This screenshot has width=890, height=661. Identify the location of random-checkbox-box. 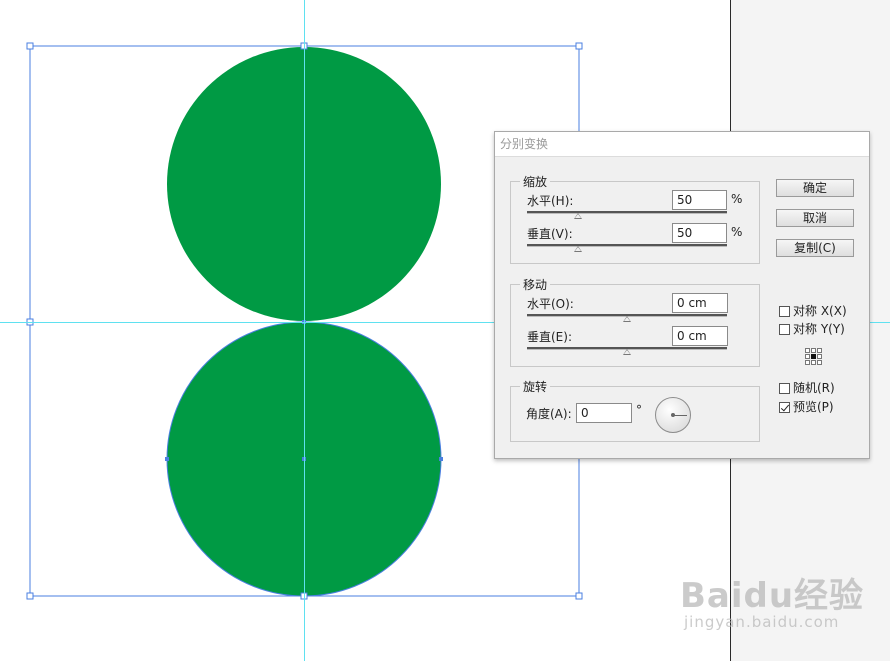
(784, 388).